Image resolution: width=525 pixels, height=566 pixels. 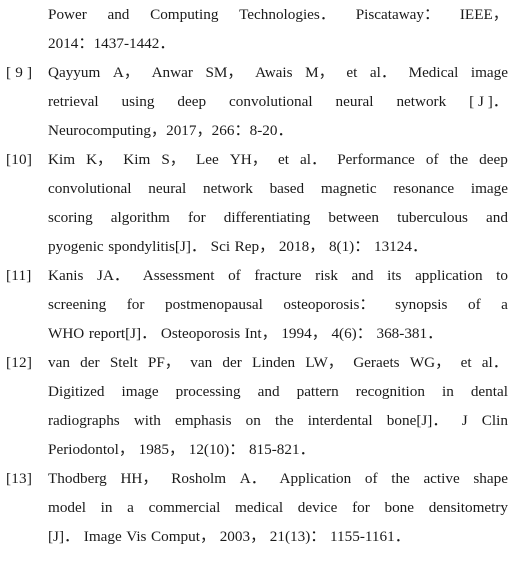 What do you see at coordinates (468, 507) in the screenshot?
I see `reference-word: densitometry` at bounding box center [468, 507].